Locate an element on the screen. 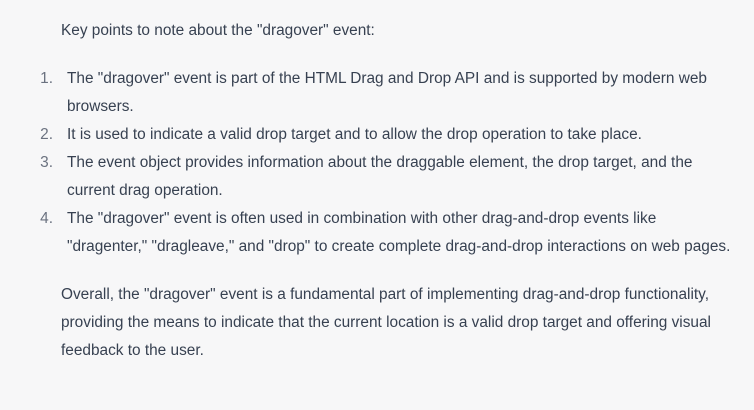  list-number: 3. is located at coordinates (46, 162).